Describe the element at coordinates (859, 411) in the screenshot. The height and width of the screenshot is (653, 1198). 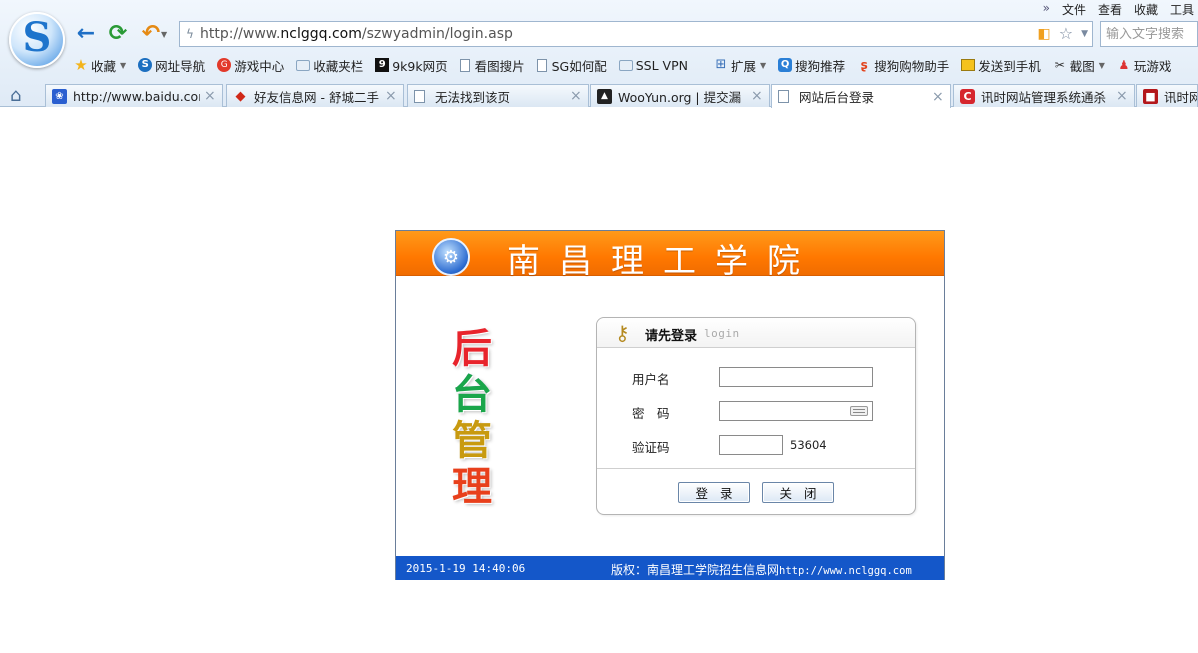
I see `virtual-keyboard-icon` at that location.